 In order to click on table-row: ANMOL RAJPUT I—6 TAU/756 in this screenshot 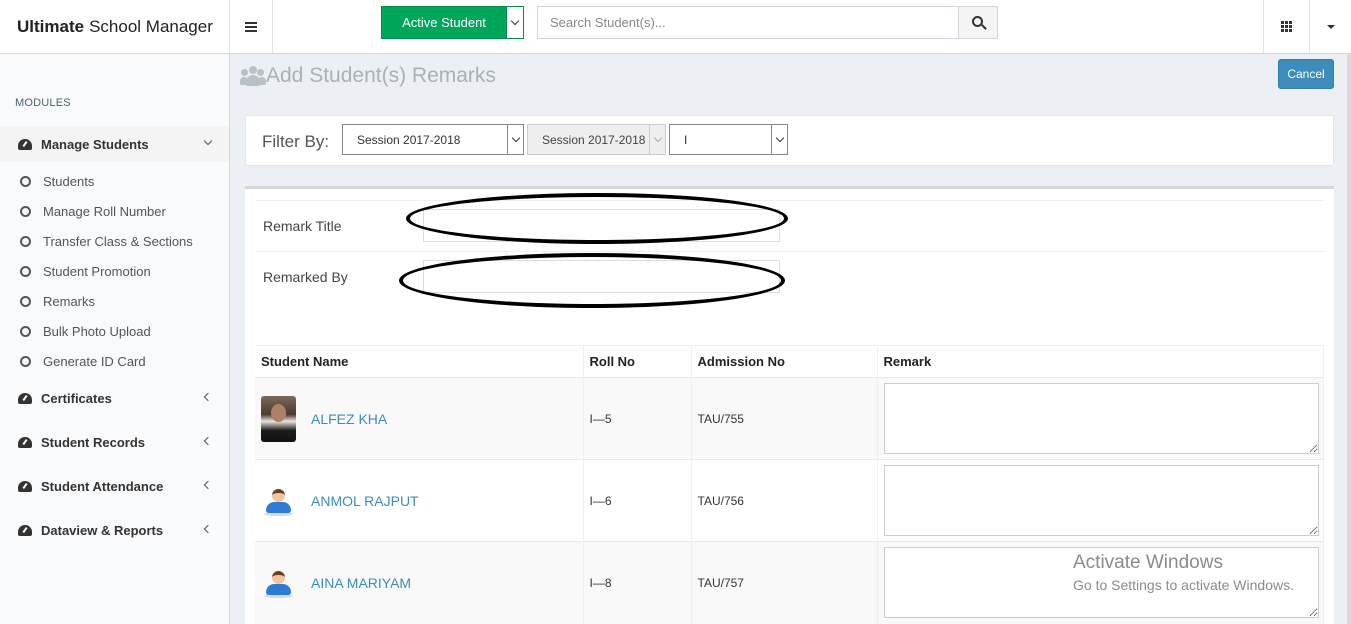, I will do `click(789, 500)`.